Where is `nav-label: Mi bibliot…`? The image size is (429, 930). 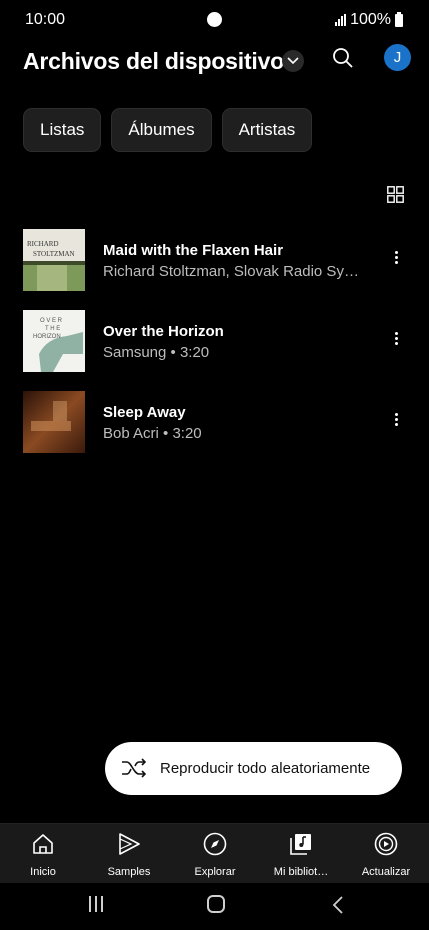 nav-label: Mi bibliot… is located at coordinates (301, 872).